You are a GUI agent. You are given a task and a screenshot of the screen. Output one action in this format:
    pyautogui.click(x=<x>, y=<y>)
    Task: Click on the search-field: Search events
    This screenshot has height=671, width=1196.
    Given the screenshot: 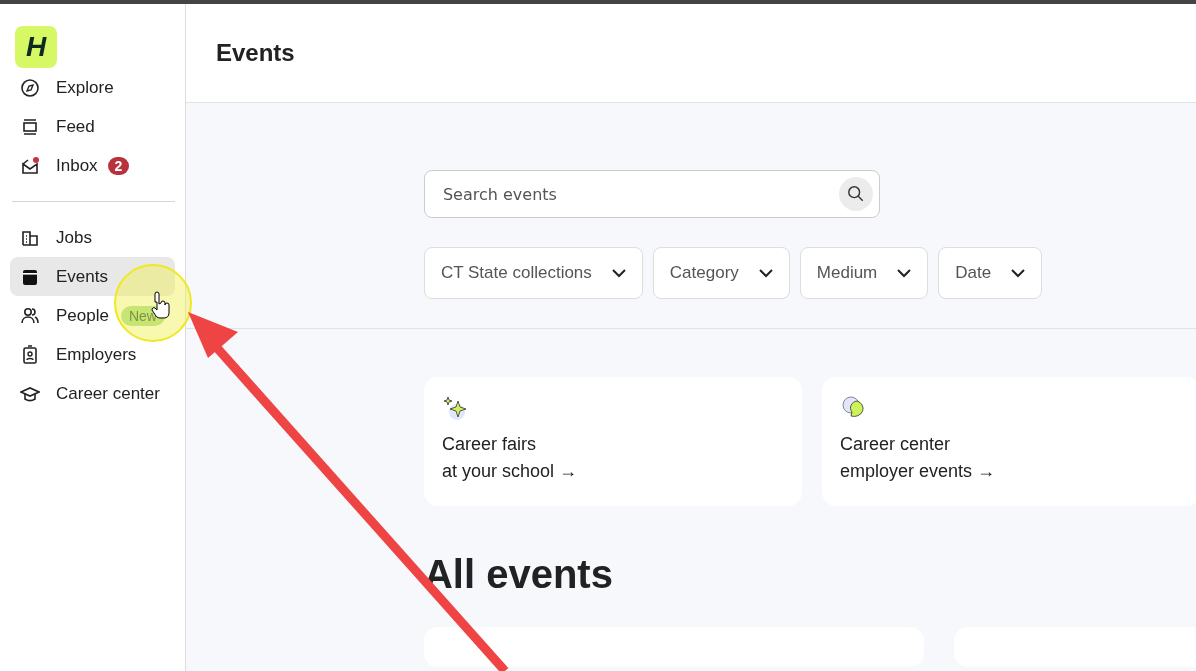 What is the action you would take?
    pyautogui.click(x=651, y=194)
    